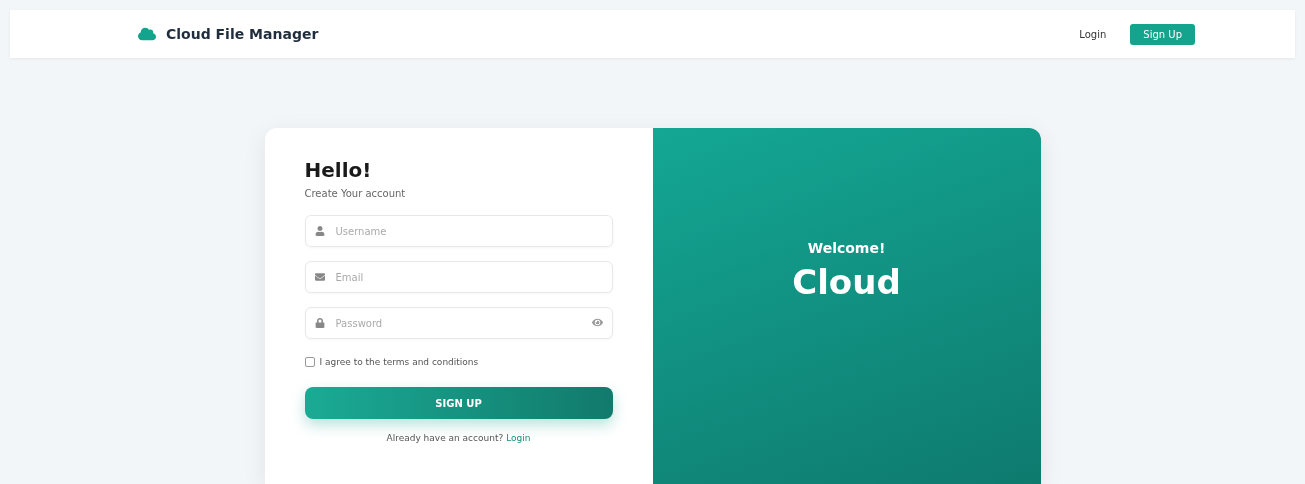 This screenshot has height=484, width=1305. What do you see at coordinates (597, 322) in the screenshot?
I see `eye-icon` at bounding box center [597, 322].